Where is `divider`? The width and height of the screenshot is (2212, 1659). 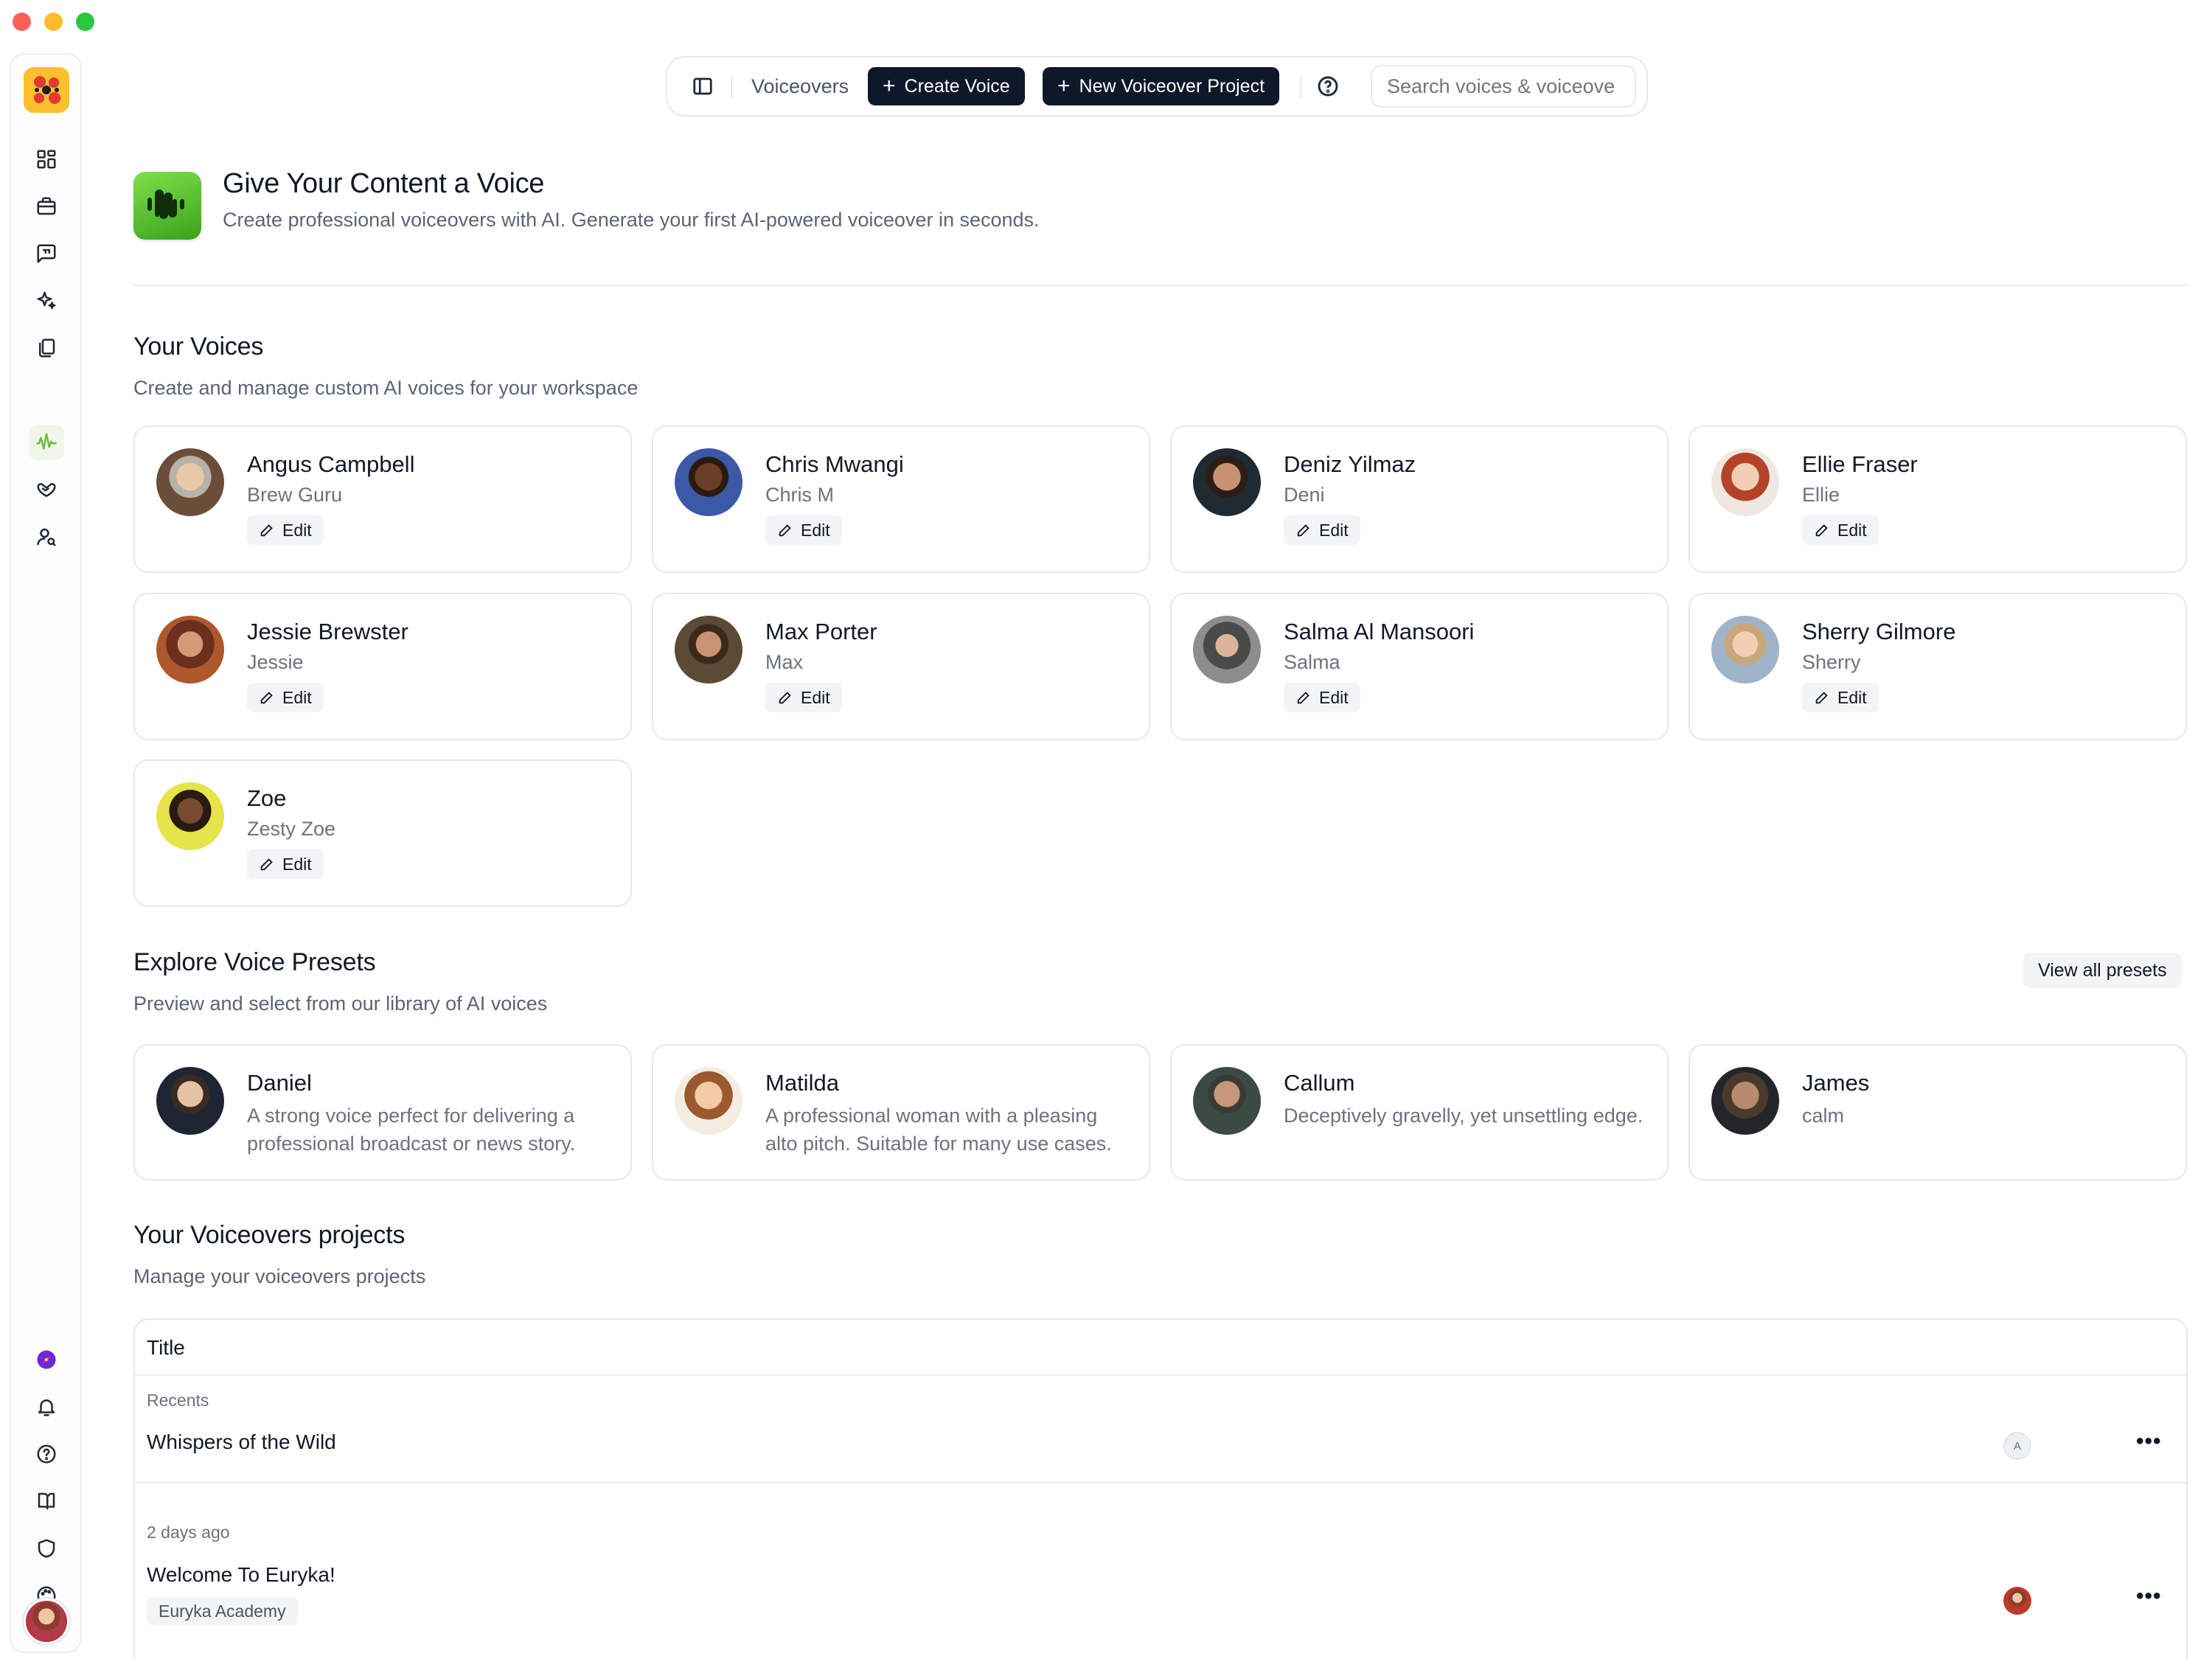
divider is located at coordinates (1160, 285).